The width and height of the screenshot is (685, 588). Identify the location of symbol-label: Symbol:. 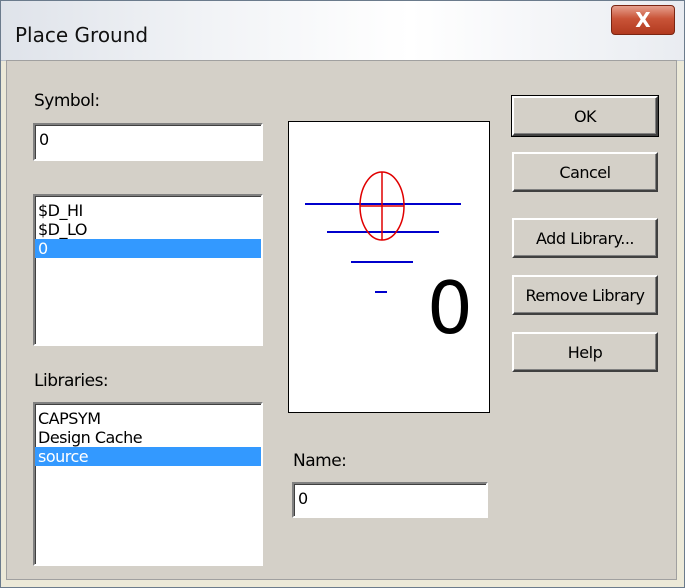
(67, 101).